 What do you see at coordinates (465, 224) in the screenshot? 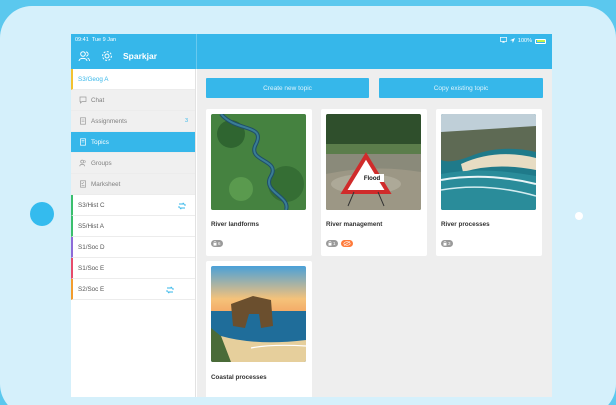
I see `topic-title: River processes` at bounding box center [465, 224].